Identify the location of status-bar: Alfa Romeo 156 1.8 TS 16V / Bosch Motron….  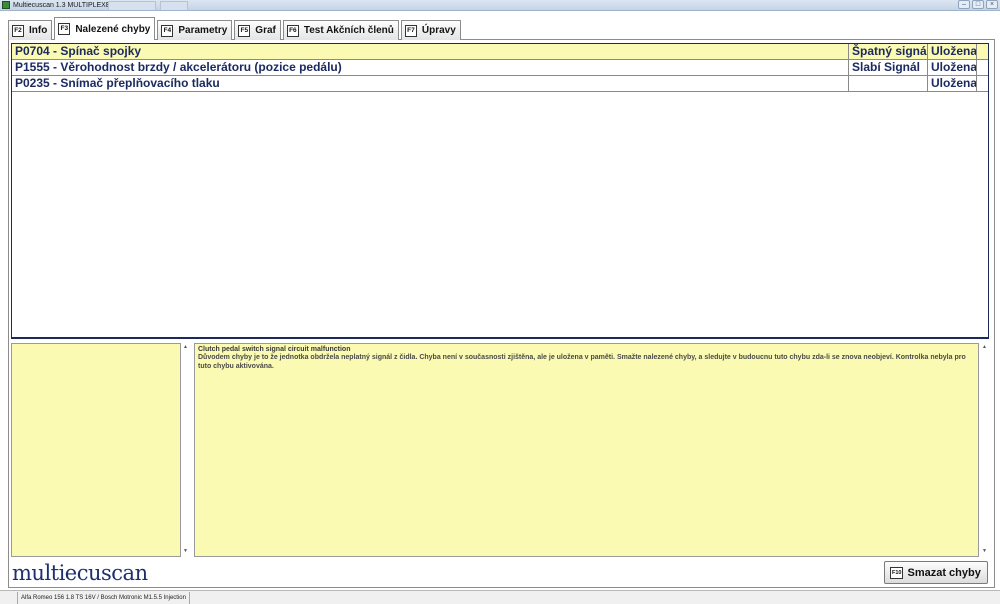
(500, 597).